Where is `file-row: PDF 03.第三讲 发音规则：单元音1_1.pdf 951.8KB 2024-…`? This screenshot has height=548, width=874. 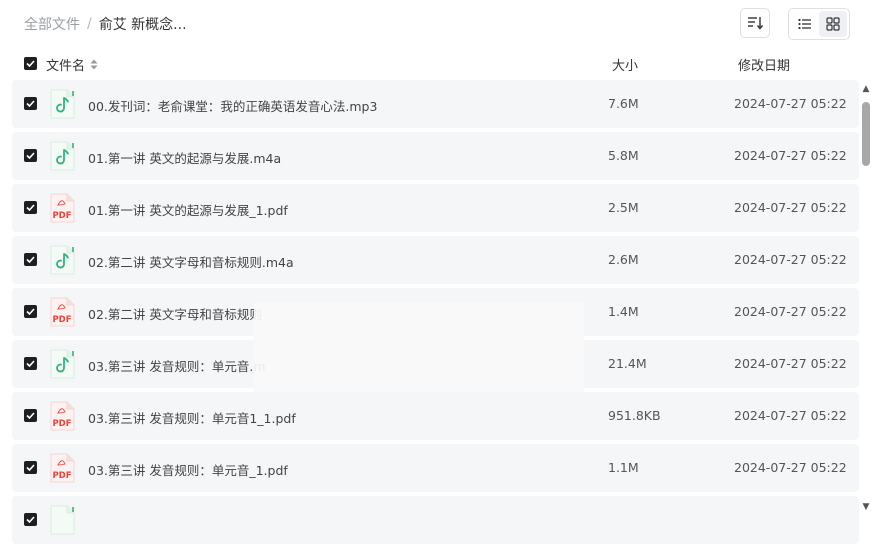
file-row: PDF 03.第三讲 发音规则：单元音1_1.pdf 951.8KB 2024-… is located at coordinates (435, 416).